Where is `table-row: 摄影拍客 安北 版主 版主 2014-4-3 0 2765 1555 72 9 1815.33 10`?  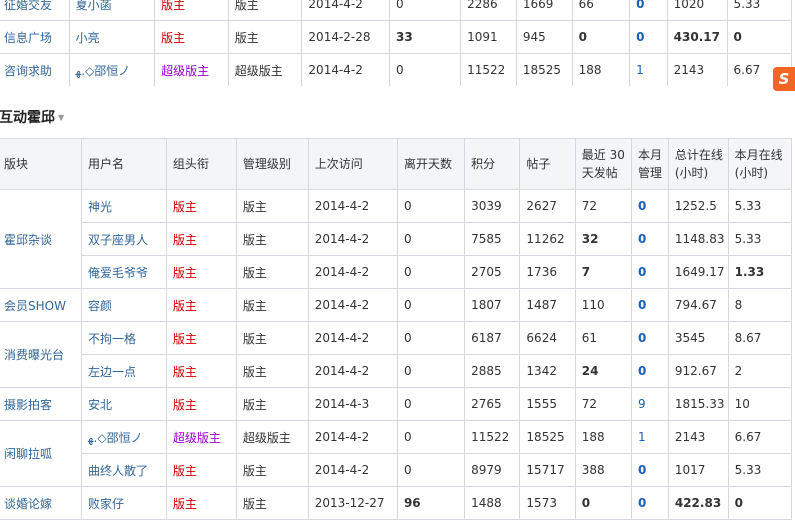 table-row: 摄影拍客 安北 版主 版主 2014-4-3 0 2765 1555 72 9 1815.33 10 is located at coordinates (396, 404).